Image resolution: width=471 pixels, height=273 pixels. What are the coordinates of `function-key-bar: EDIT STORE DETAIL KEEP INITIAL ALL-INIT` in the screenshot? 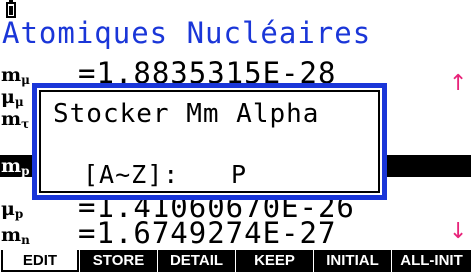 It's located at (235, 261).